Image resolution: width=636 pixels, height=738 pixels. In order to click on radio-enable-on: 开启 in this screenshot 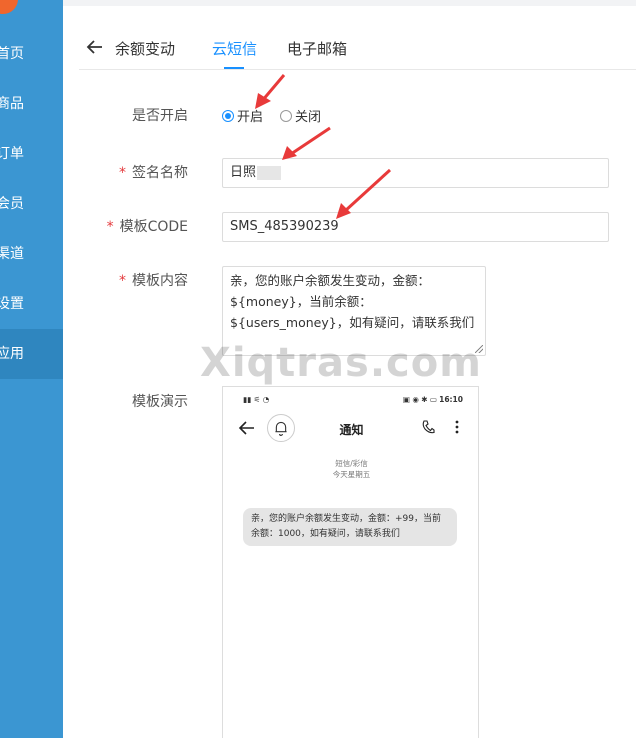, I will do `click(242, 115)`.